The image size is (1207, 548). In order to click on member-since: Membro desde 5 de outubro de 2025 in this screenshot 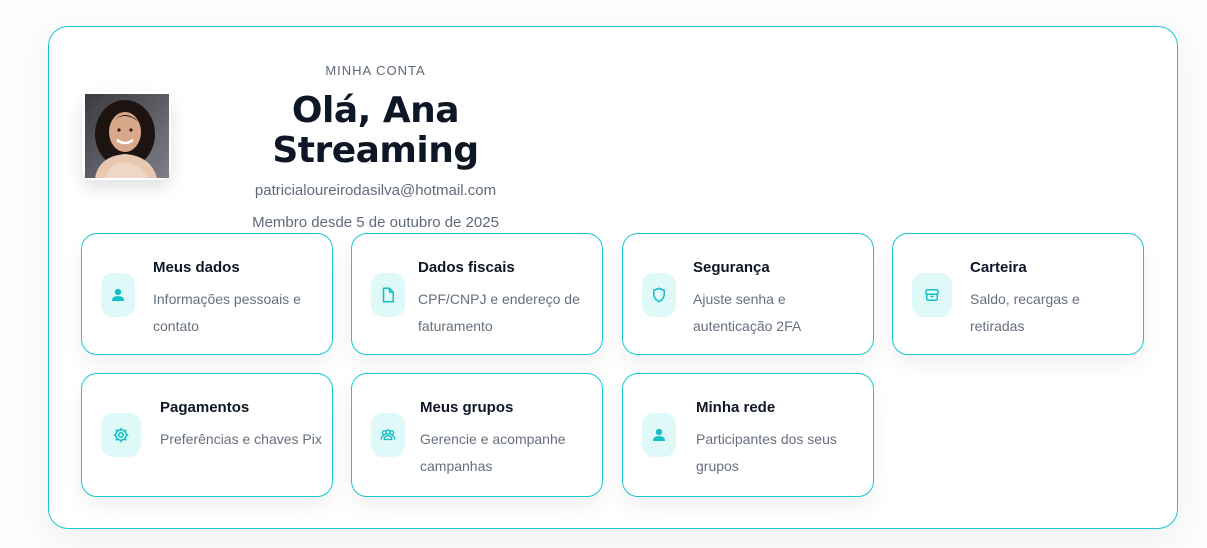, I will do `click(375, 222)`.